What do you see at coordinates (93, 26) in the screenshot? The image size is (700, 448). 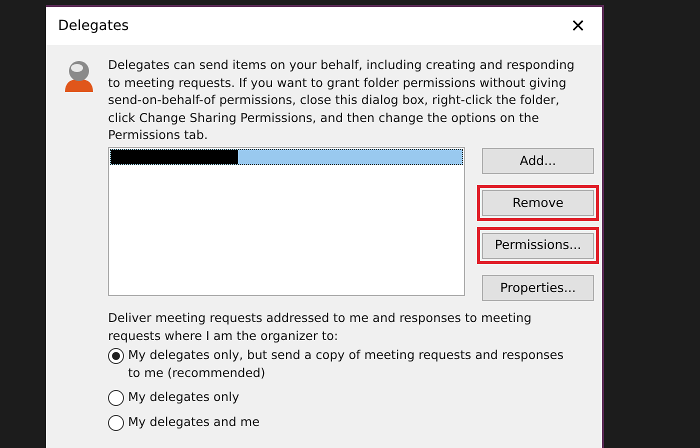 I see `window-title: Delegates` at bounding box center [93, 26].